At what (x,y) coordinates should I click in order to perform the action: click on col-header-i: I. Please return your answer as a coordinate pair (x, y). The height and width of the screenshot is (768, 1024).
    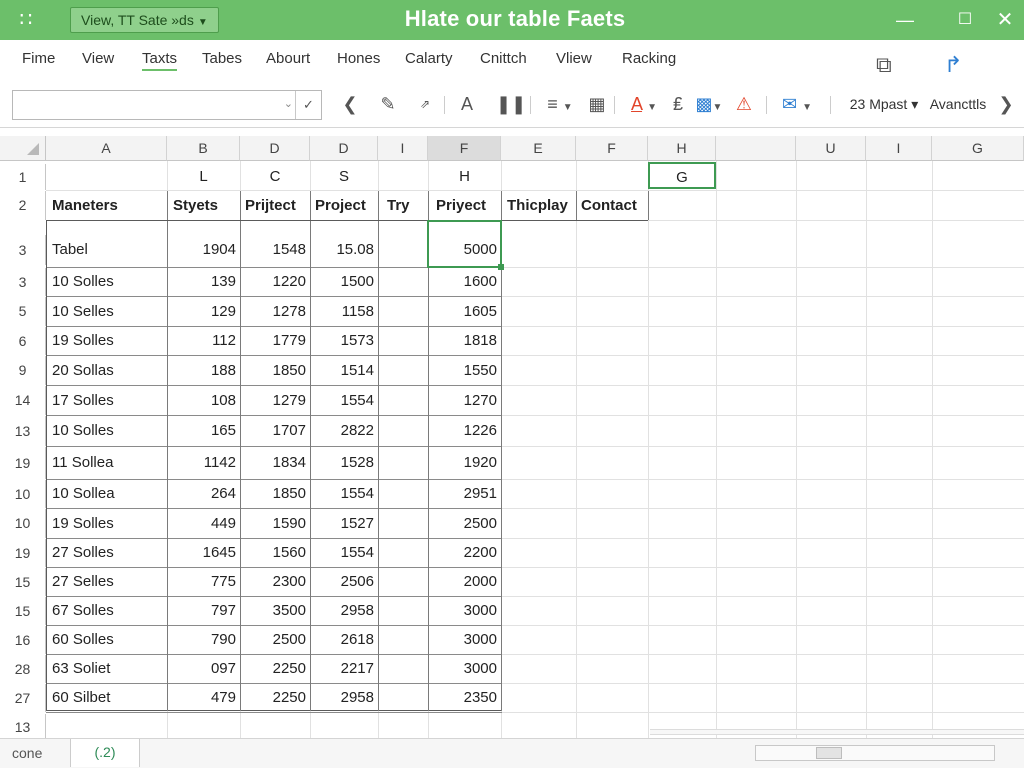
    Looking at the image, I should click on (403, 148).